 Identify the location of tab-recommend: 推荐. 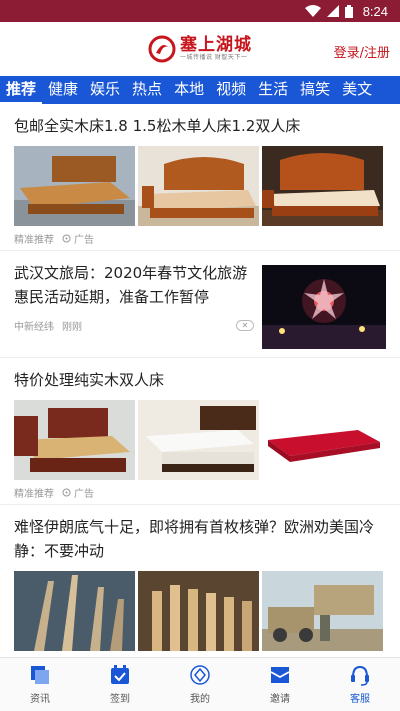
(21, 90).